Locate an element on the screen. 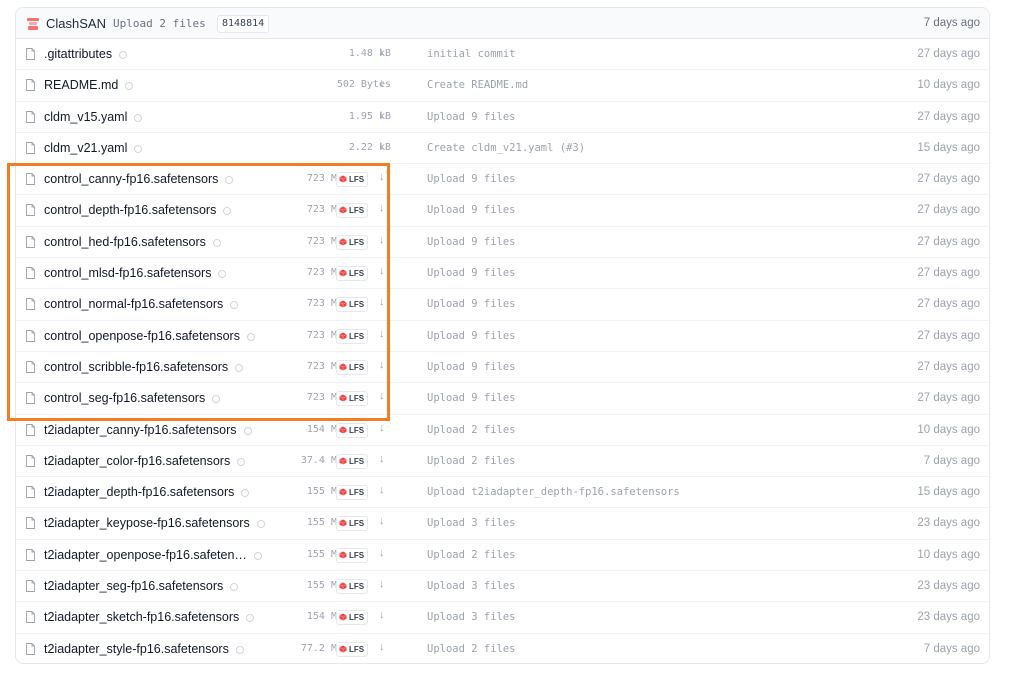 This screenshot has height=686, width=1024. file-name-text: cldm_v15.yaml is located at coordinates (85, 117).